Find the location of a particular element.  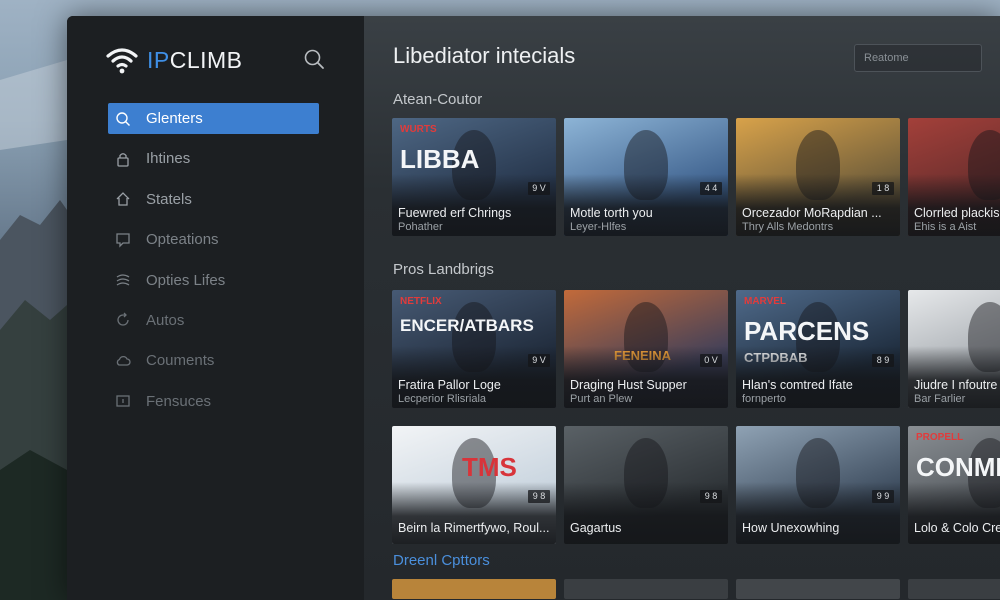

wifi-logo-icon is located at coordinates (122, 61).